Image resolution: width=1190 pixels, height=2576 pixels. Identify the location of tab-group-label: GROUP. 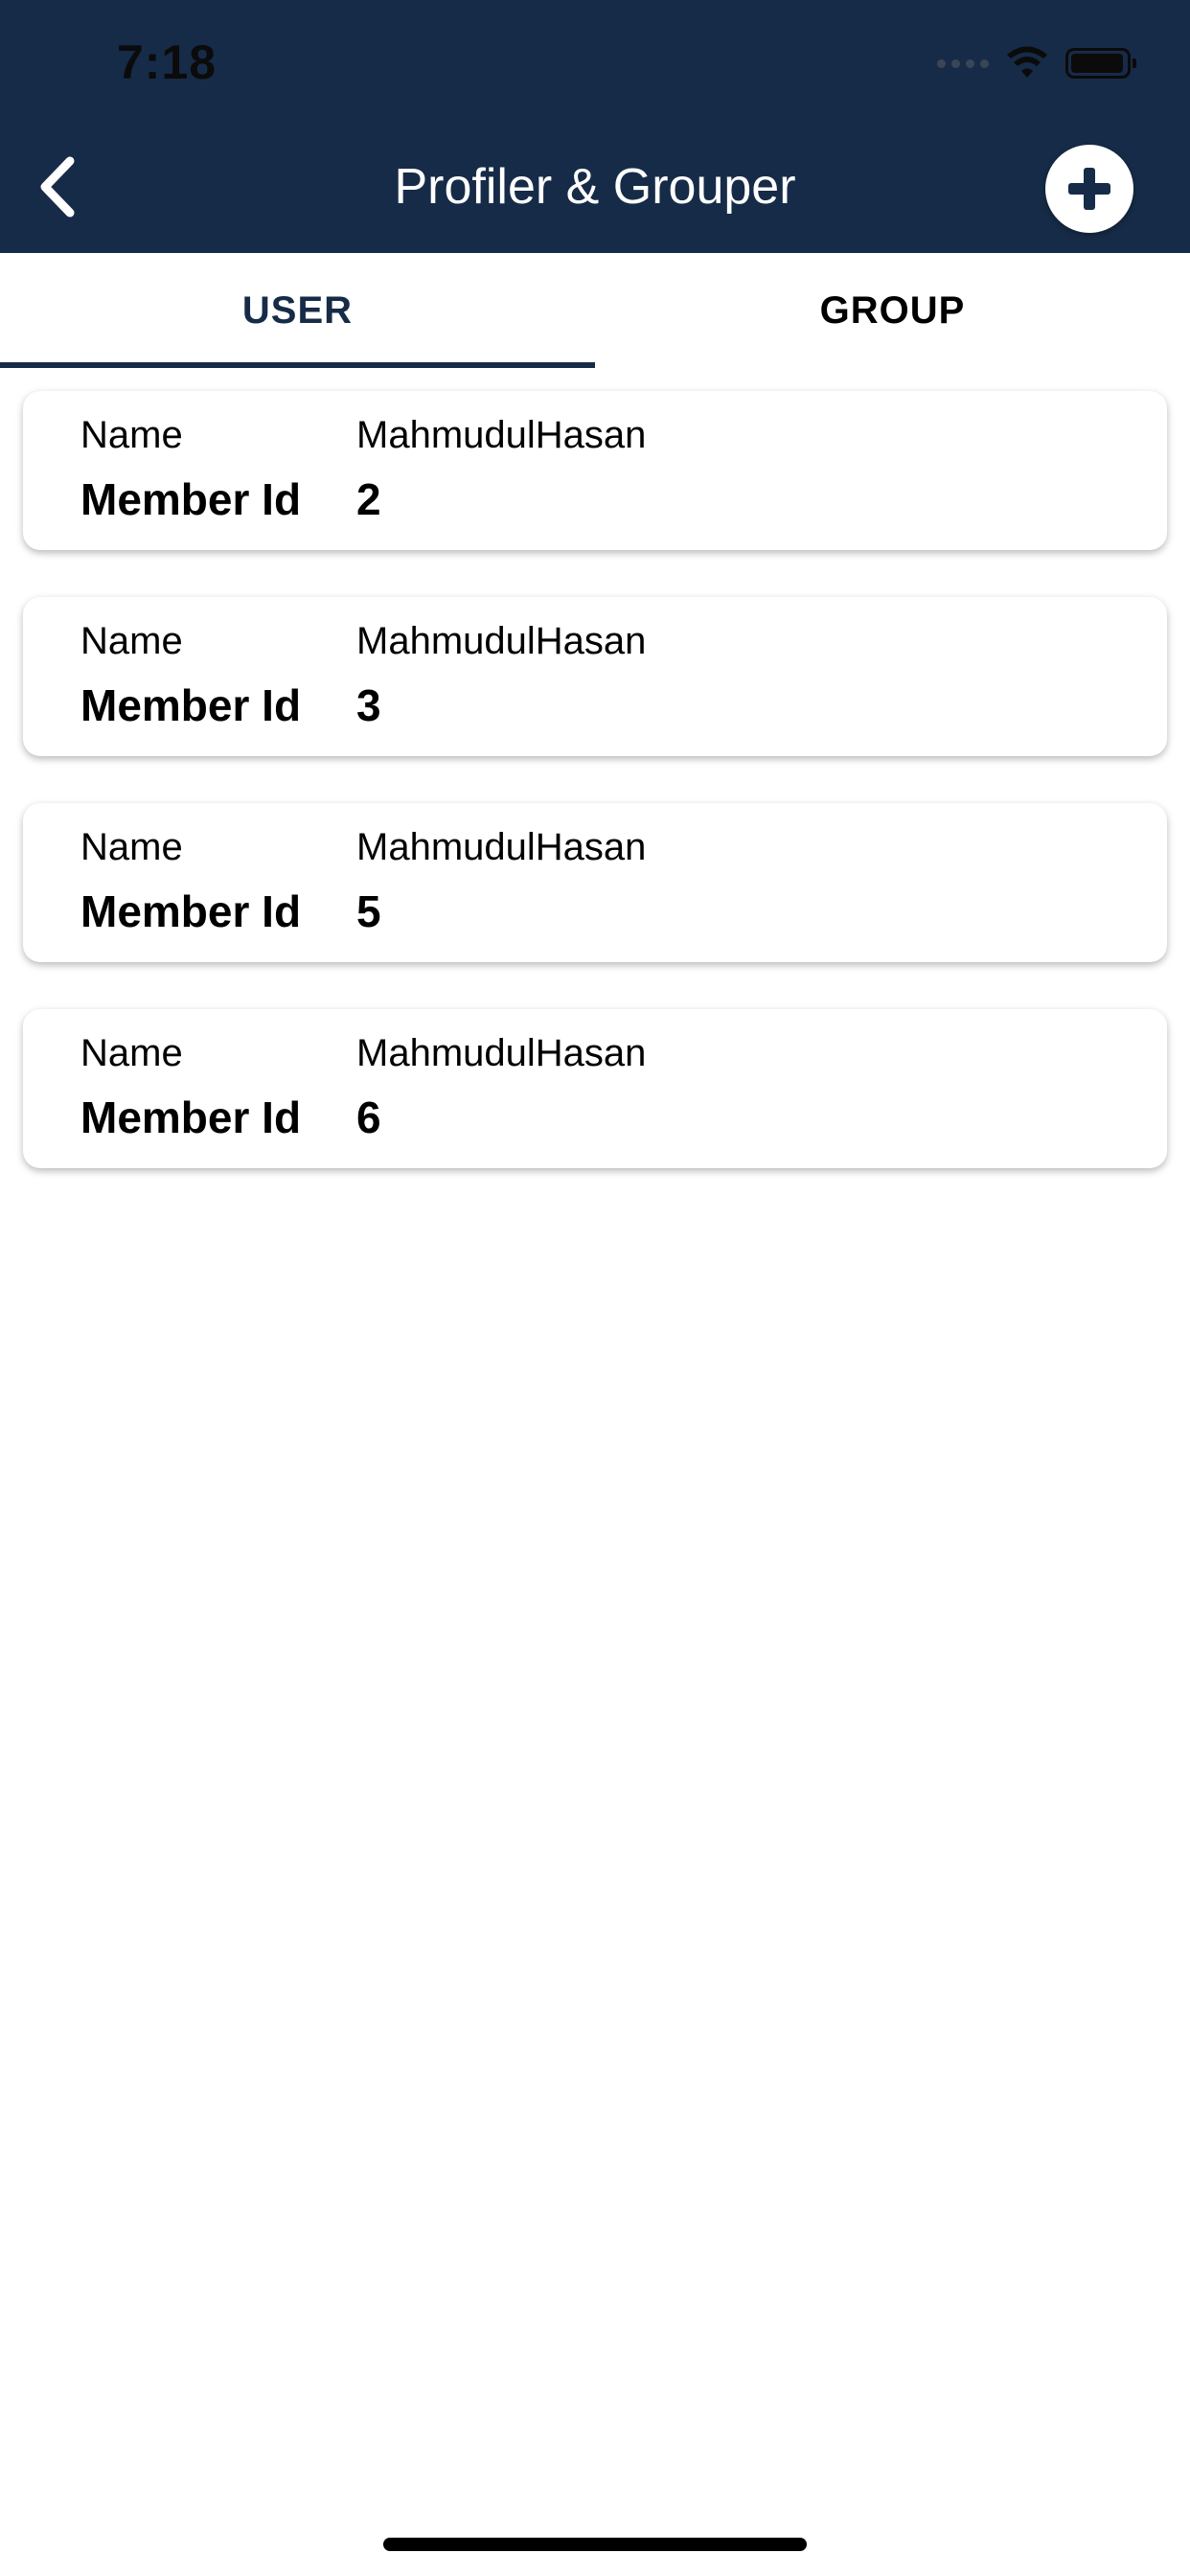
(893, 310).